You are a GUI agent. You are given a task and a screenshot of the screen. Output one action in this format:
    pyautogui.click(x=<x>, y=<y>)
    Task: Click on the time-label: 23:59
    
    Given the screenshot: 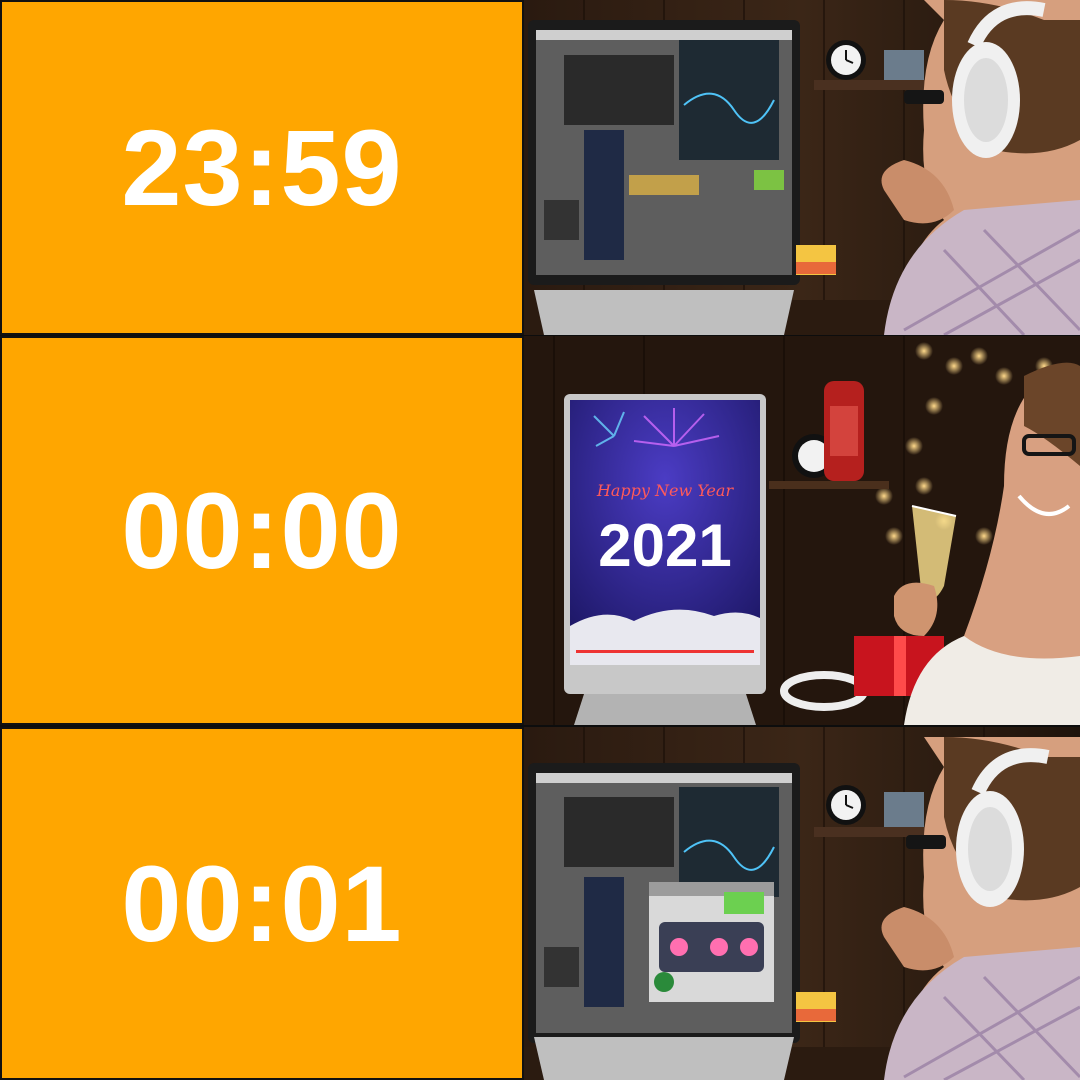 What is the action you would take?
    pyautogui.click(x=262, y=167)
    